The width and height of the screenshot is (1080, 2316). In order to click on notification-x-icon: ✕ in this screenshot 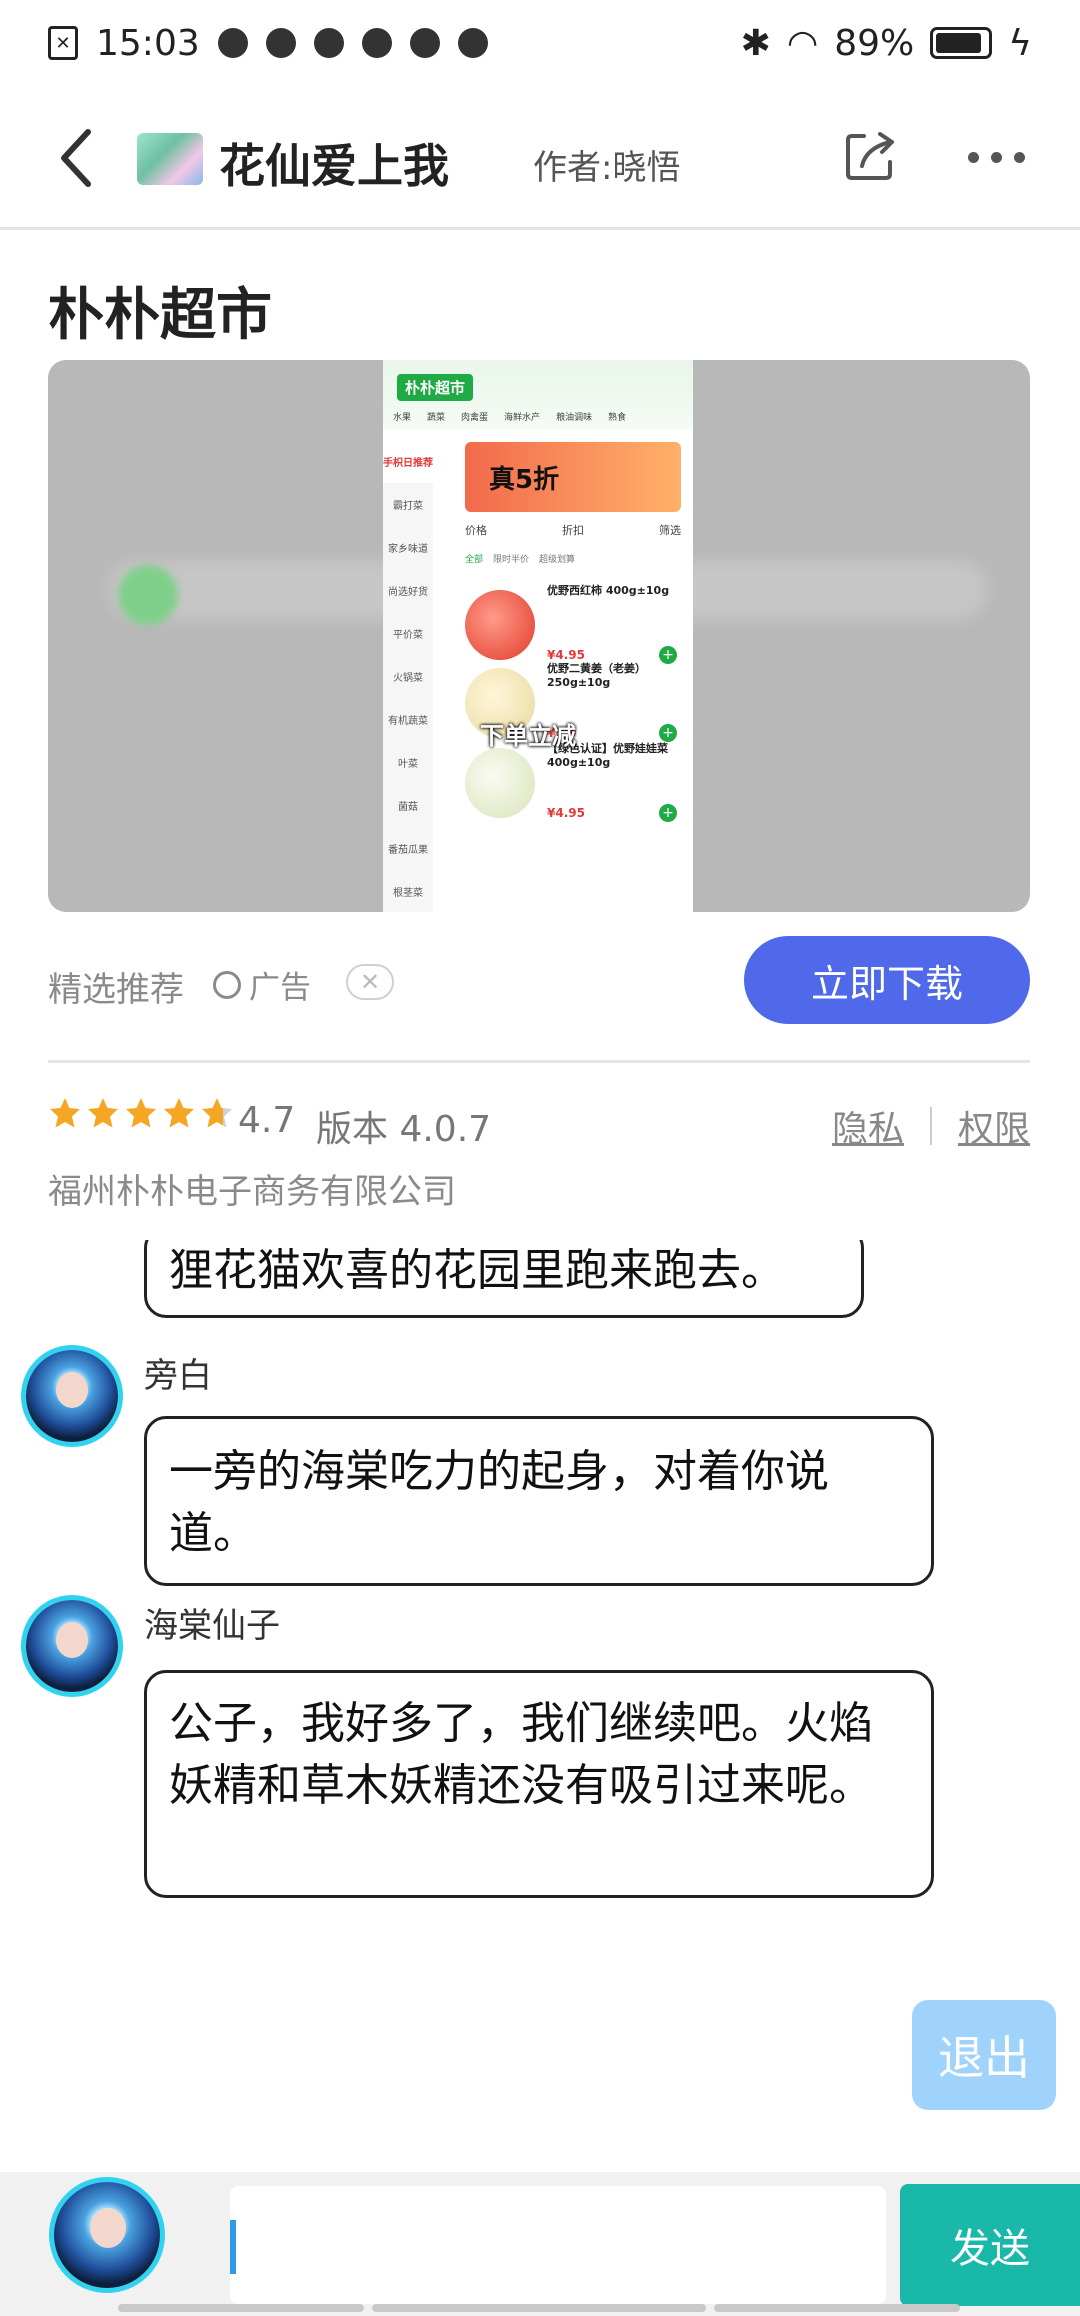, I will do `click(63, 43)`.